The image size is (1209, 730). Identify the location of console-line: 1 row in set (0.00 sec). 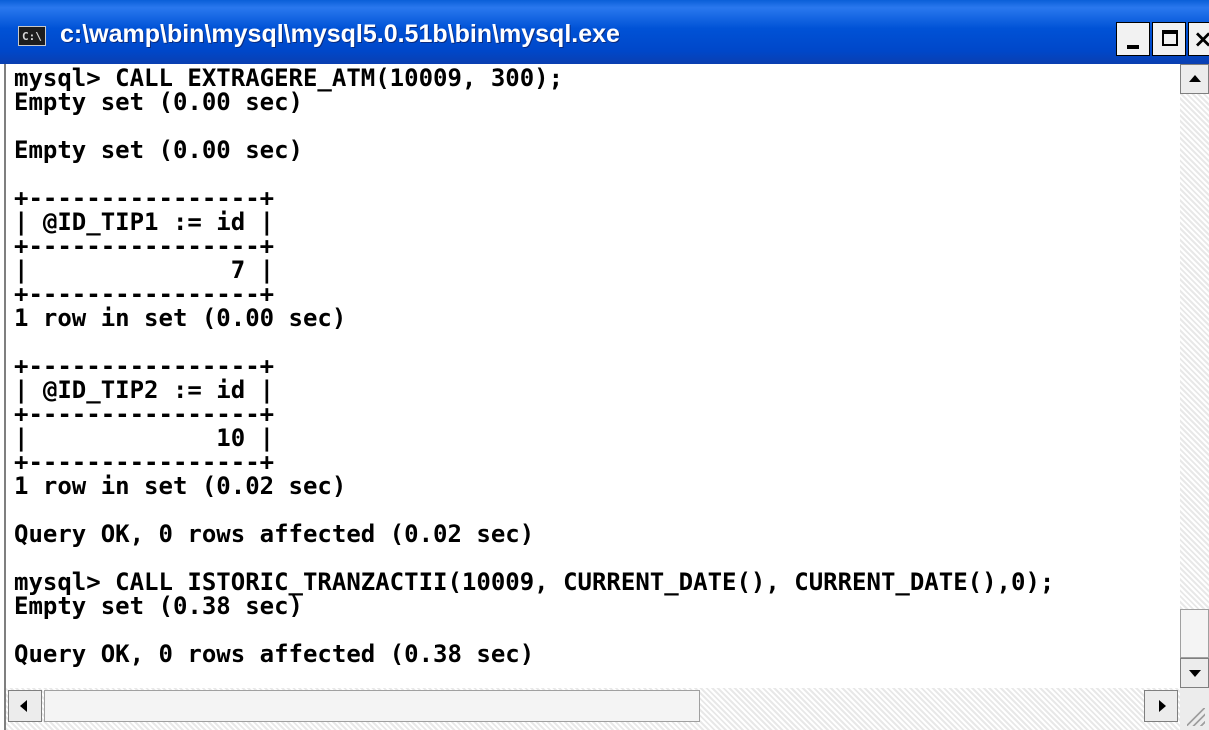
(180, 318).